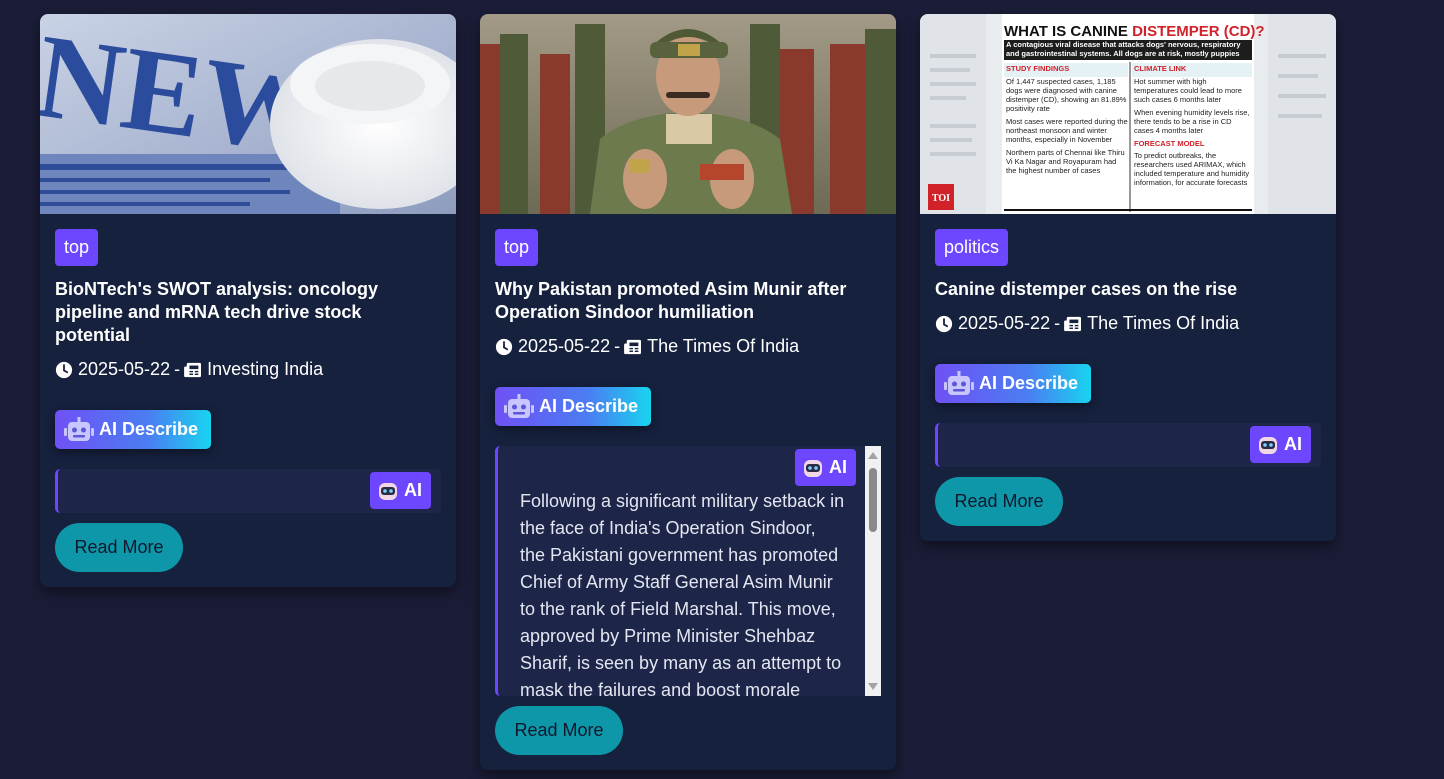 The height and width of the screenshot is (779, 1444). I want to click on article-source: Investing India, so click(265, 369).